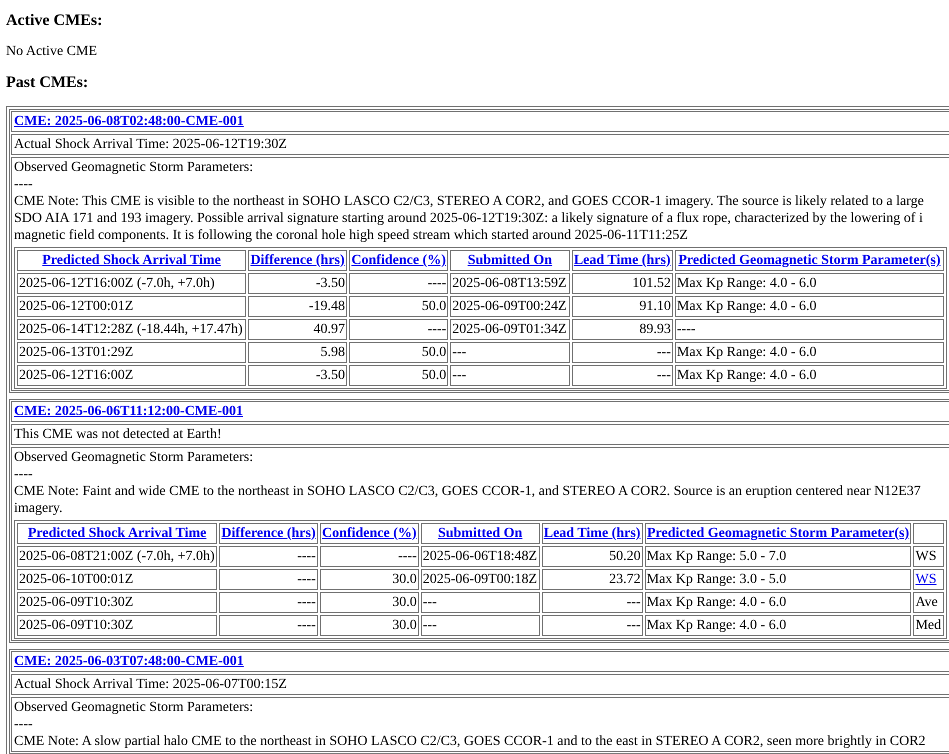 The height and width of the screenshot is (754, 949). Describe the element at coordinates (150, 684) in the screenshot. I see `cme-status: Actual Shock Arrival Time: 2025-06-07T00:15Z` at that location.